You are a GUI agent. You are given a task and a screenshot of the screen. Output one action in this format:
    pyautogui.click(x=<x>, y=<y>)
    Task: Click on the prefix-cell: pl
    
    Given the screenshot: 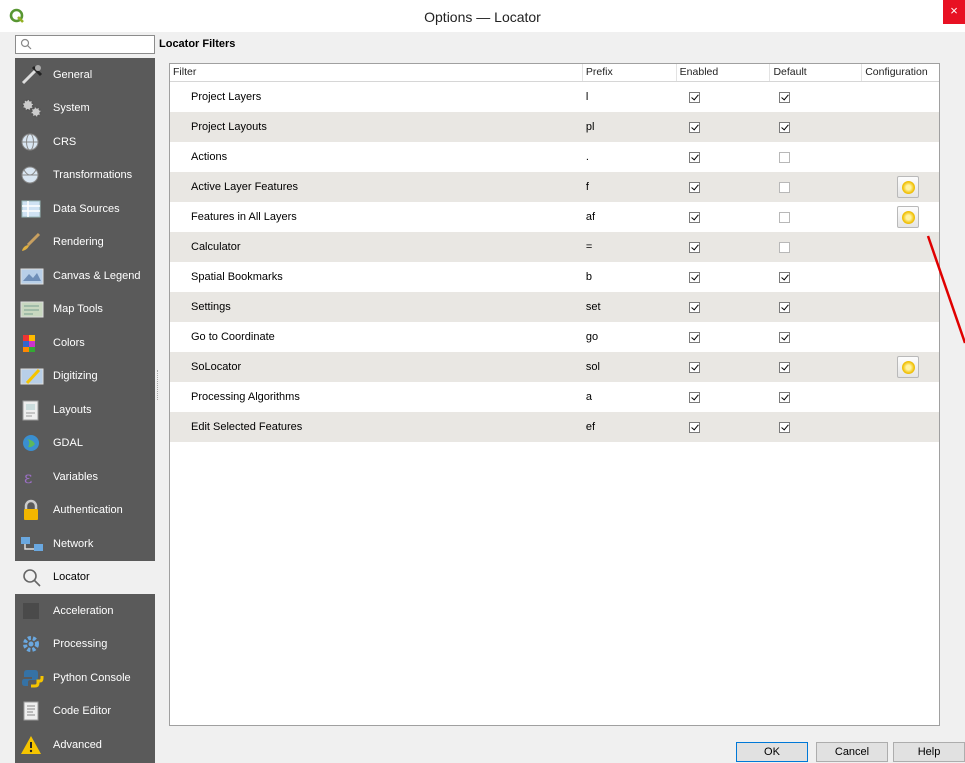 What is the action you would take?
    pyautogui.click(x=630, y=127)
    